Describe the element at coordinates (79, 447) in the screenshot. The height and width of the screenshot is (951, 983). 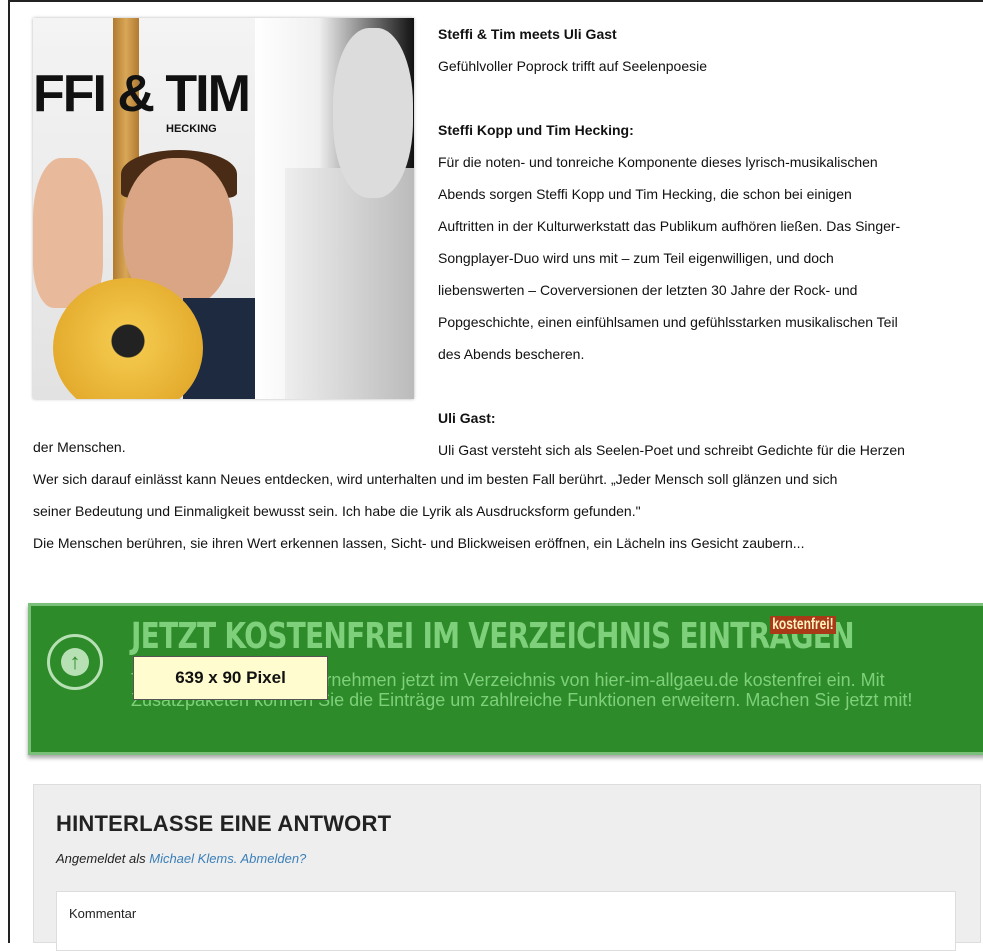
I see `paragraph-line: der Menschen.` at that location.